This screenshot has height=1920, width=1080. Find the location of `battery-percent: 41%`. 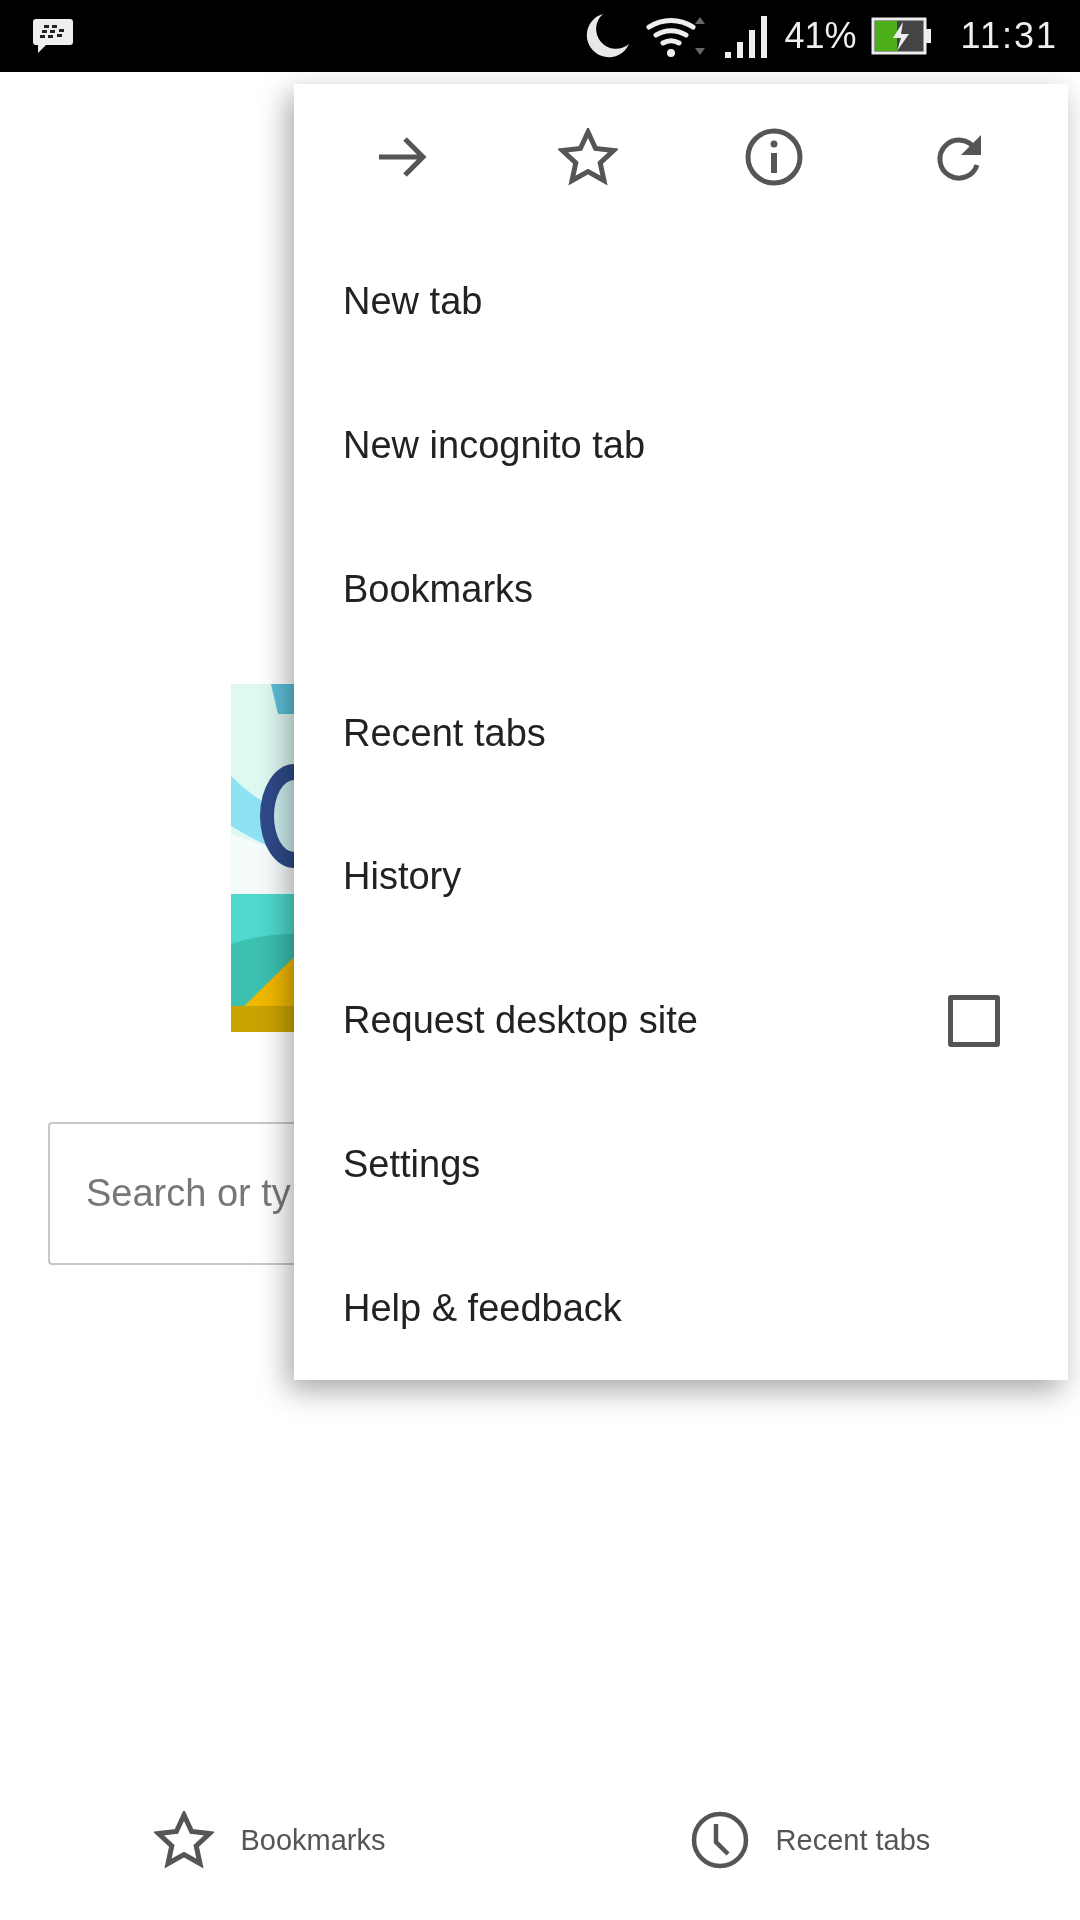

battery-percent: 41% is located at coordinates (820, 36).